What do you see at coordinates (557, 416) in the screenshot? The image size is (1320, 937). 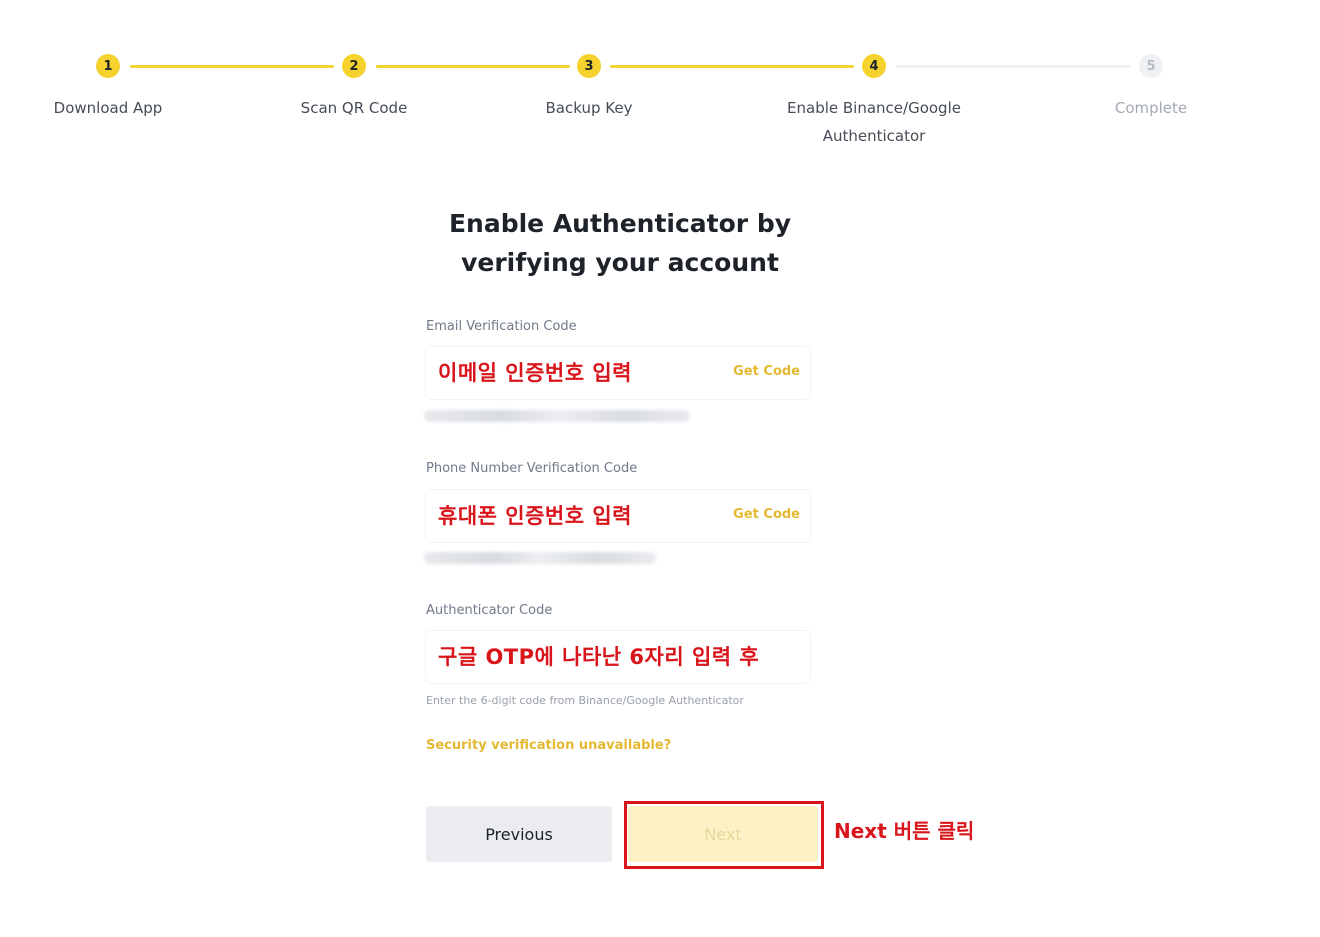 I see `masked-email` at bounding box center [557, 416].